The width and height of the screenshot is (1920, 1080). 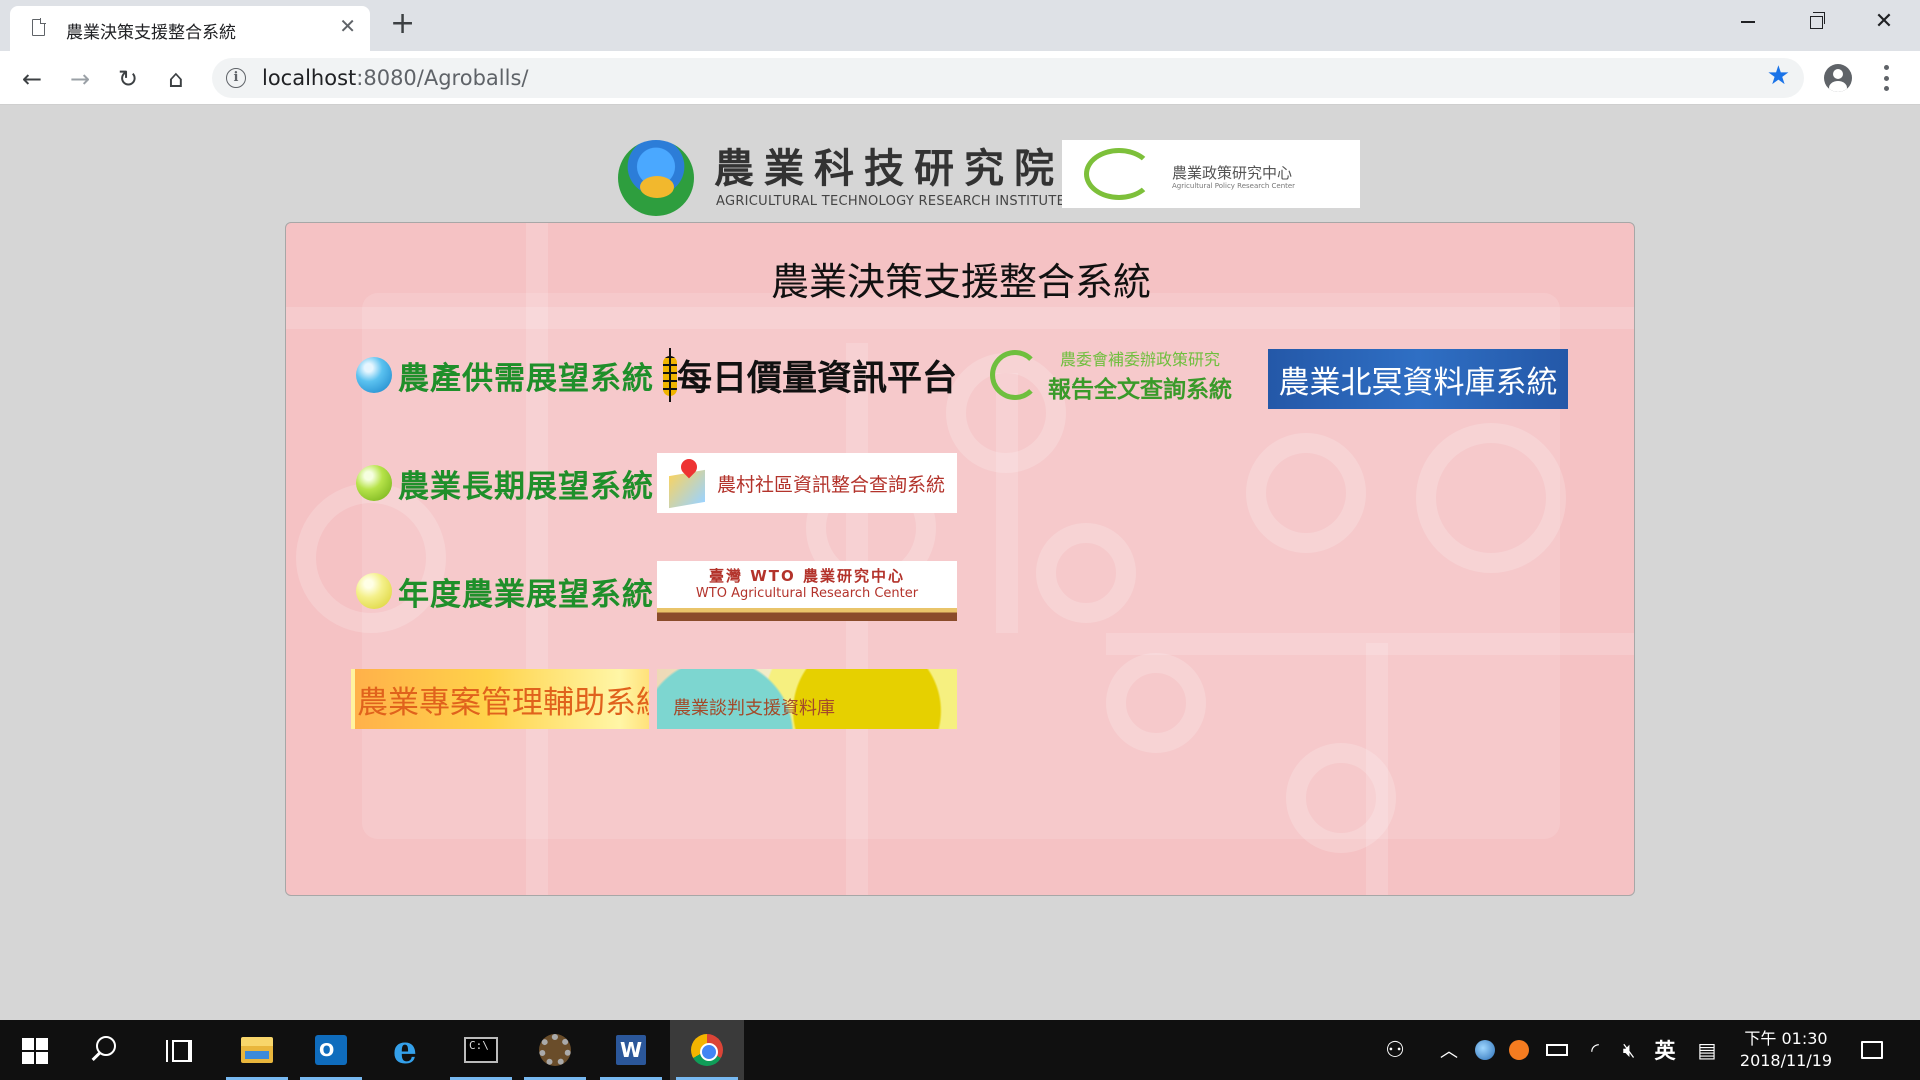 What do you see at coordinates (503, 702) in the screenshot?
I see `project-management-label: 農業專案管理輔助系統` at bounding box center [503, 702].